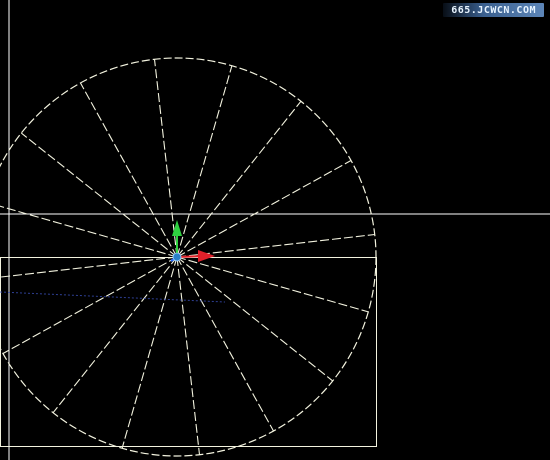 Image resolution: width=550 pixels, height=460 pixels. What do you see at coordinates (206, 256) in the screenshot?
I see `x-axis-arrow-icon` at bounding box center [206, 256].